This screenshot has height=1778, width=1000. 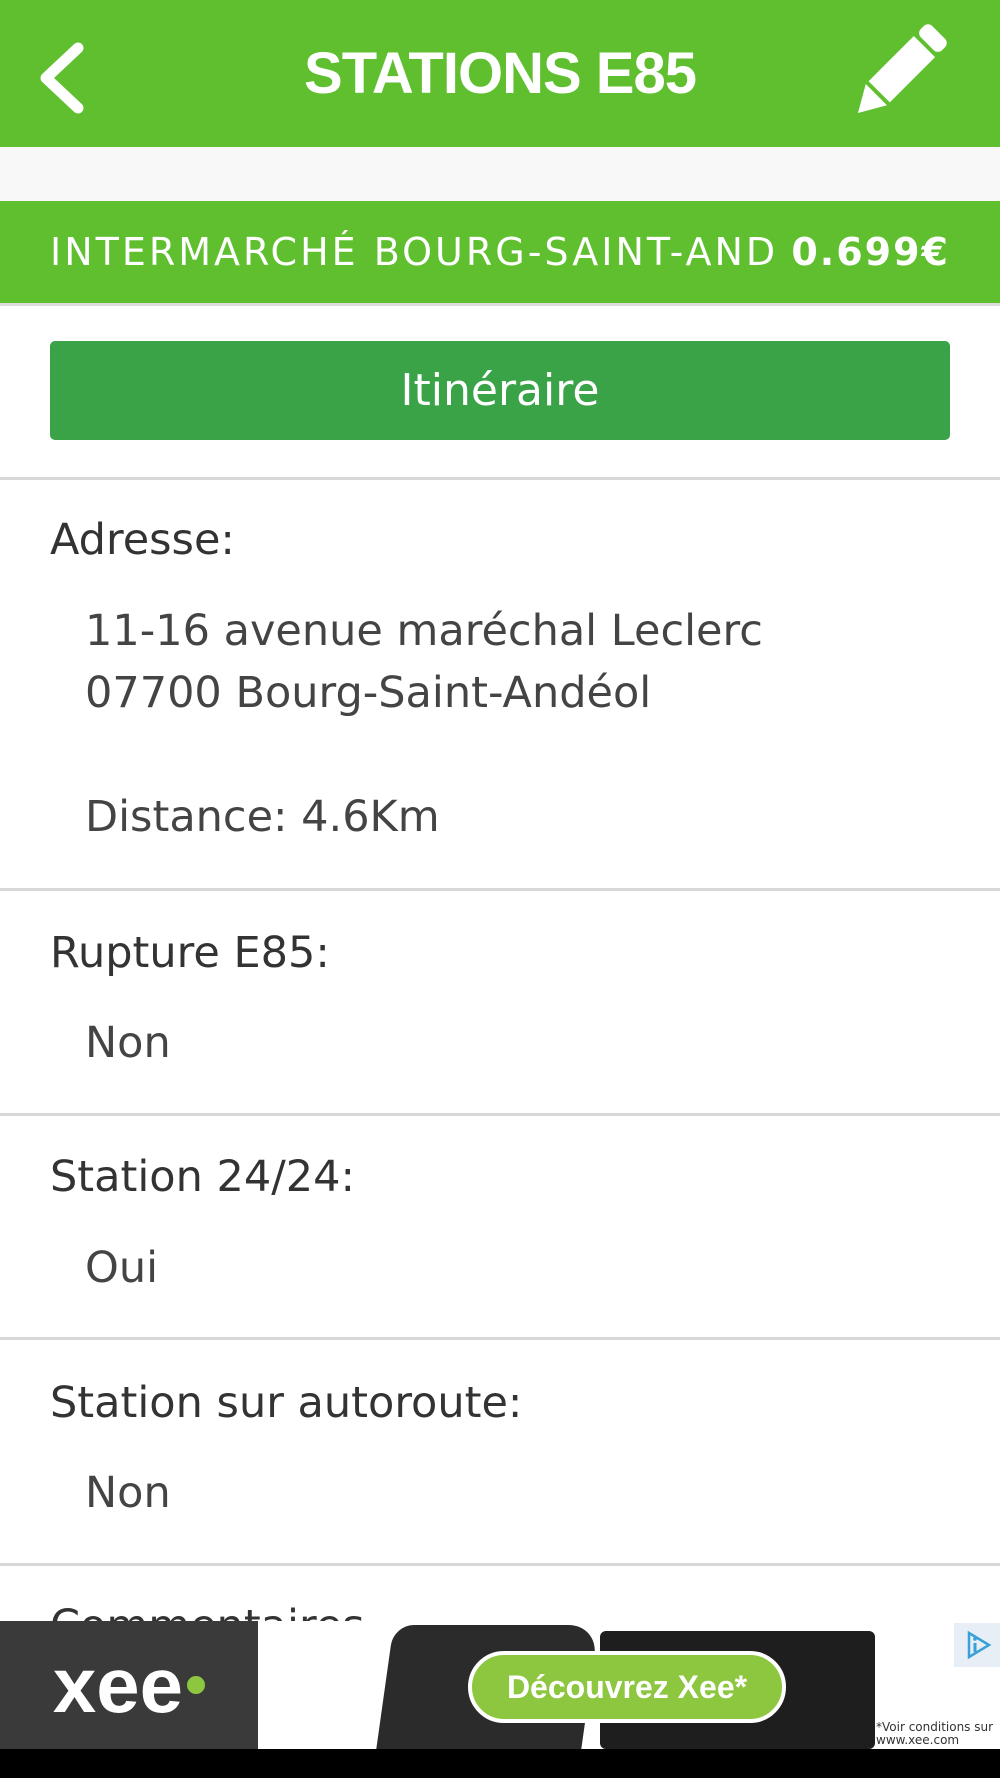 I want to click on rupture-label: Rupture E85:, so click(x=190, y=953).